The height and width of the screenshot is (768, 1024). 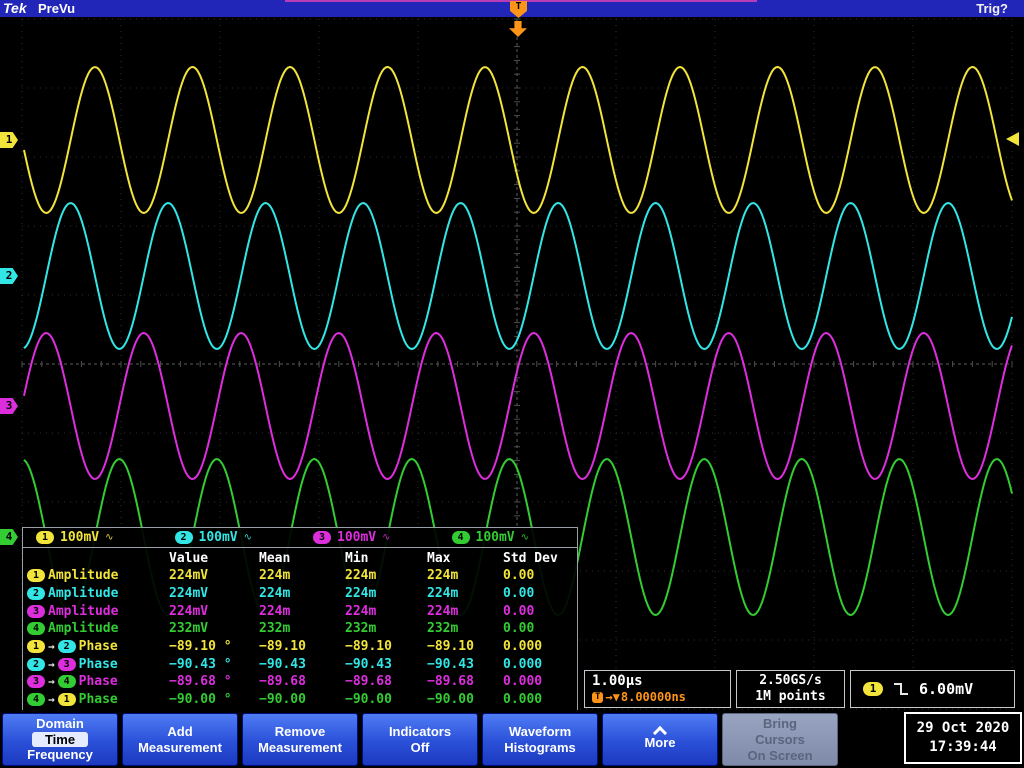 What do you see at coordinates (300, 747) in the screenshot?
I see `button-label: Measurement` at bounding box center [300, 747].